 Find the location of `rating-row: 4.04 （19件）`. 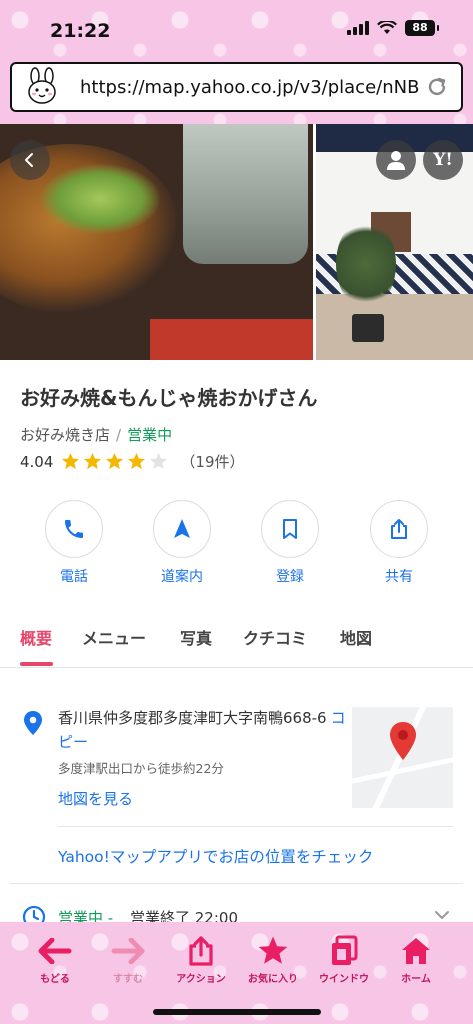

rating-row: 4.04 （19件） is located at coordinates (132, 461).